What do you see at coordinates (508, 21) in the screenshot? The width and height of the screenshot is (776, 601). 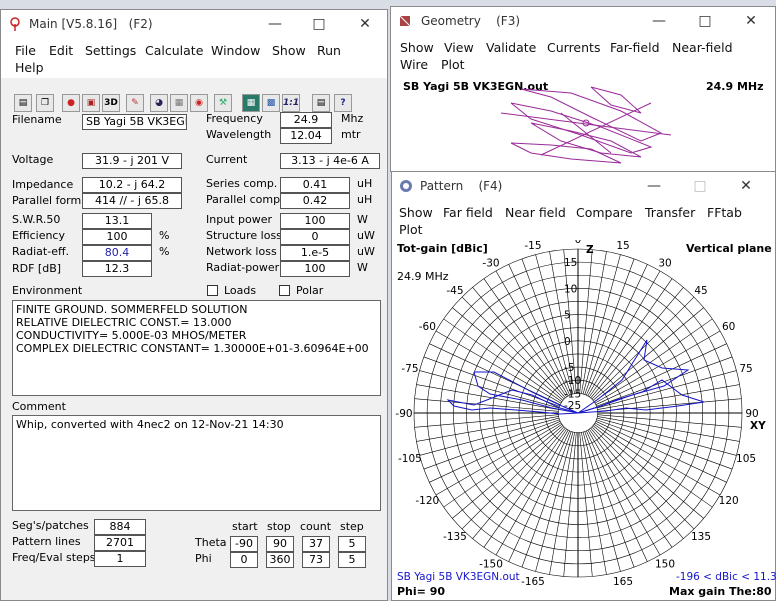 I see `geometry-hotkey: (F3)` at bounding box center [508, 21].